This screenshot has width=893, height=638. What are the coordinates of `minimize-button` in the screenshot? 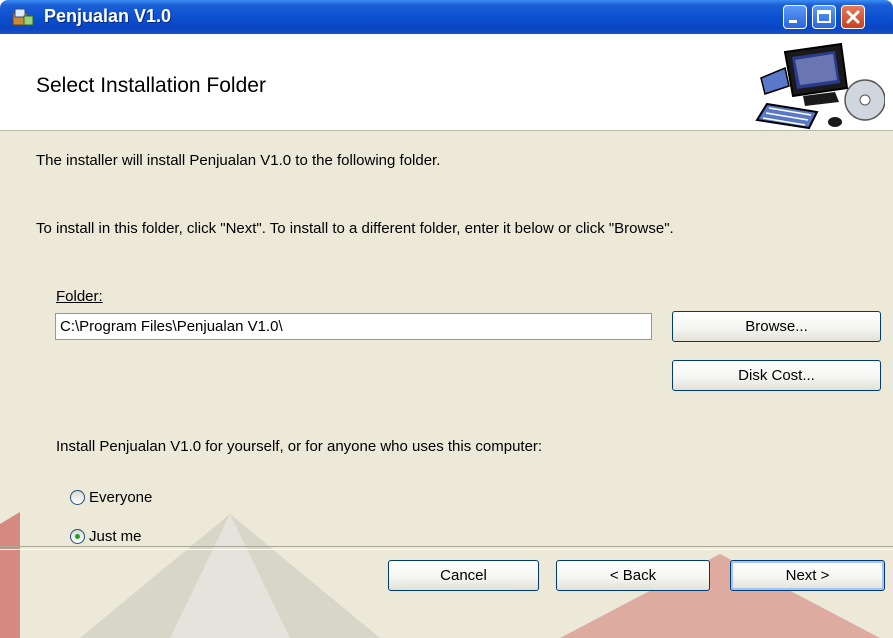 It's located at (795, 17).